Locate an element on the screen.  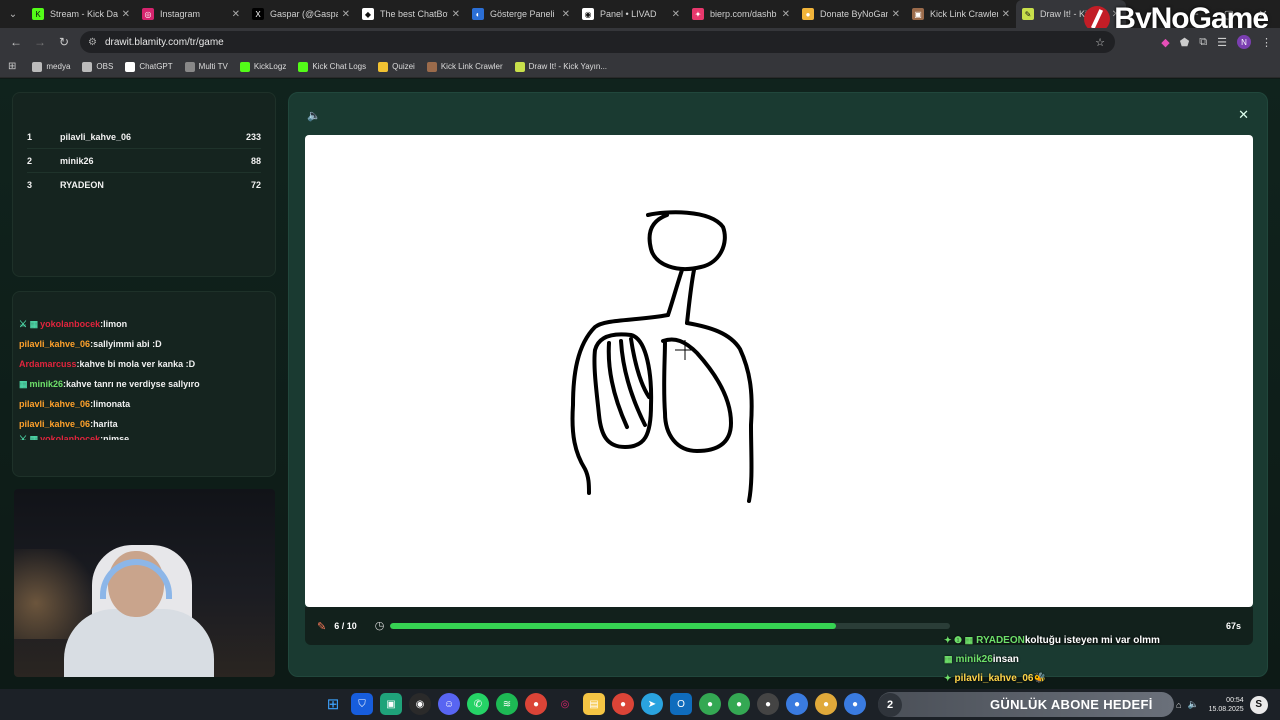
chrome-profile-3-icon: ● is located at coordinates (739, 704).